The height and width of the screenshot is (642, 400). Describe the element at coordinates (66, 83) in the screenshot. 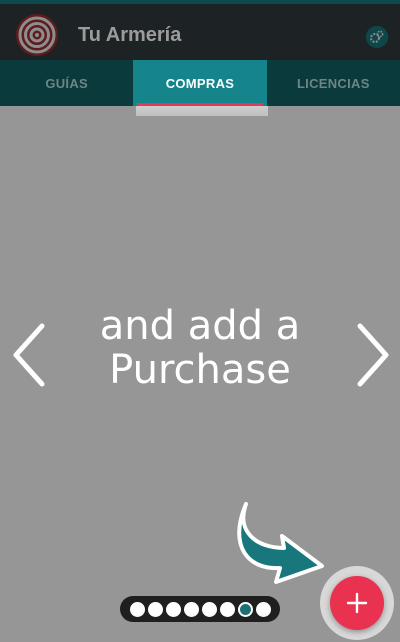

I see `tab-guias: GUÍAS` at that location.